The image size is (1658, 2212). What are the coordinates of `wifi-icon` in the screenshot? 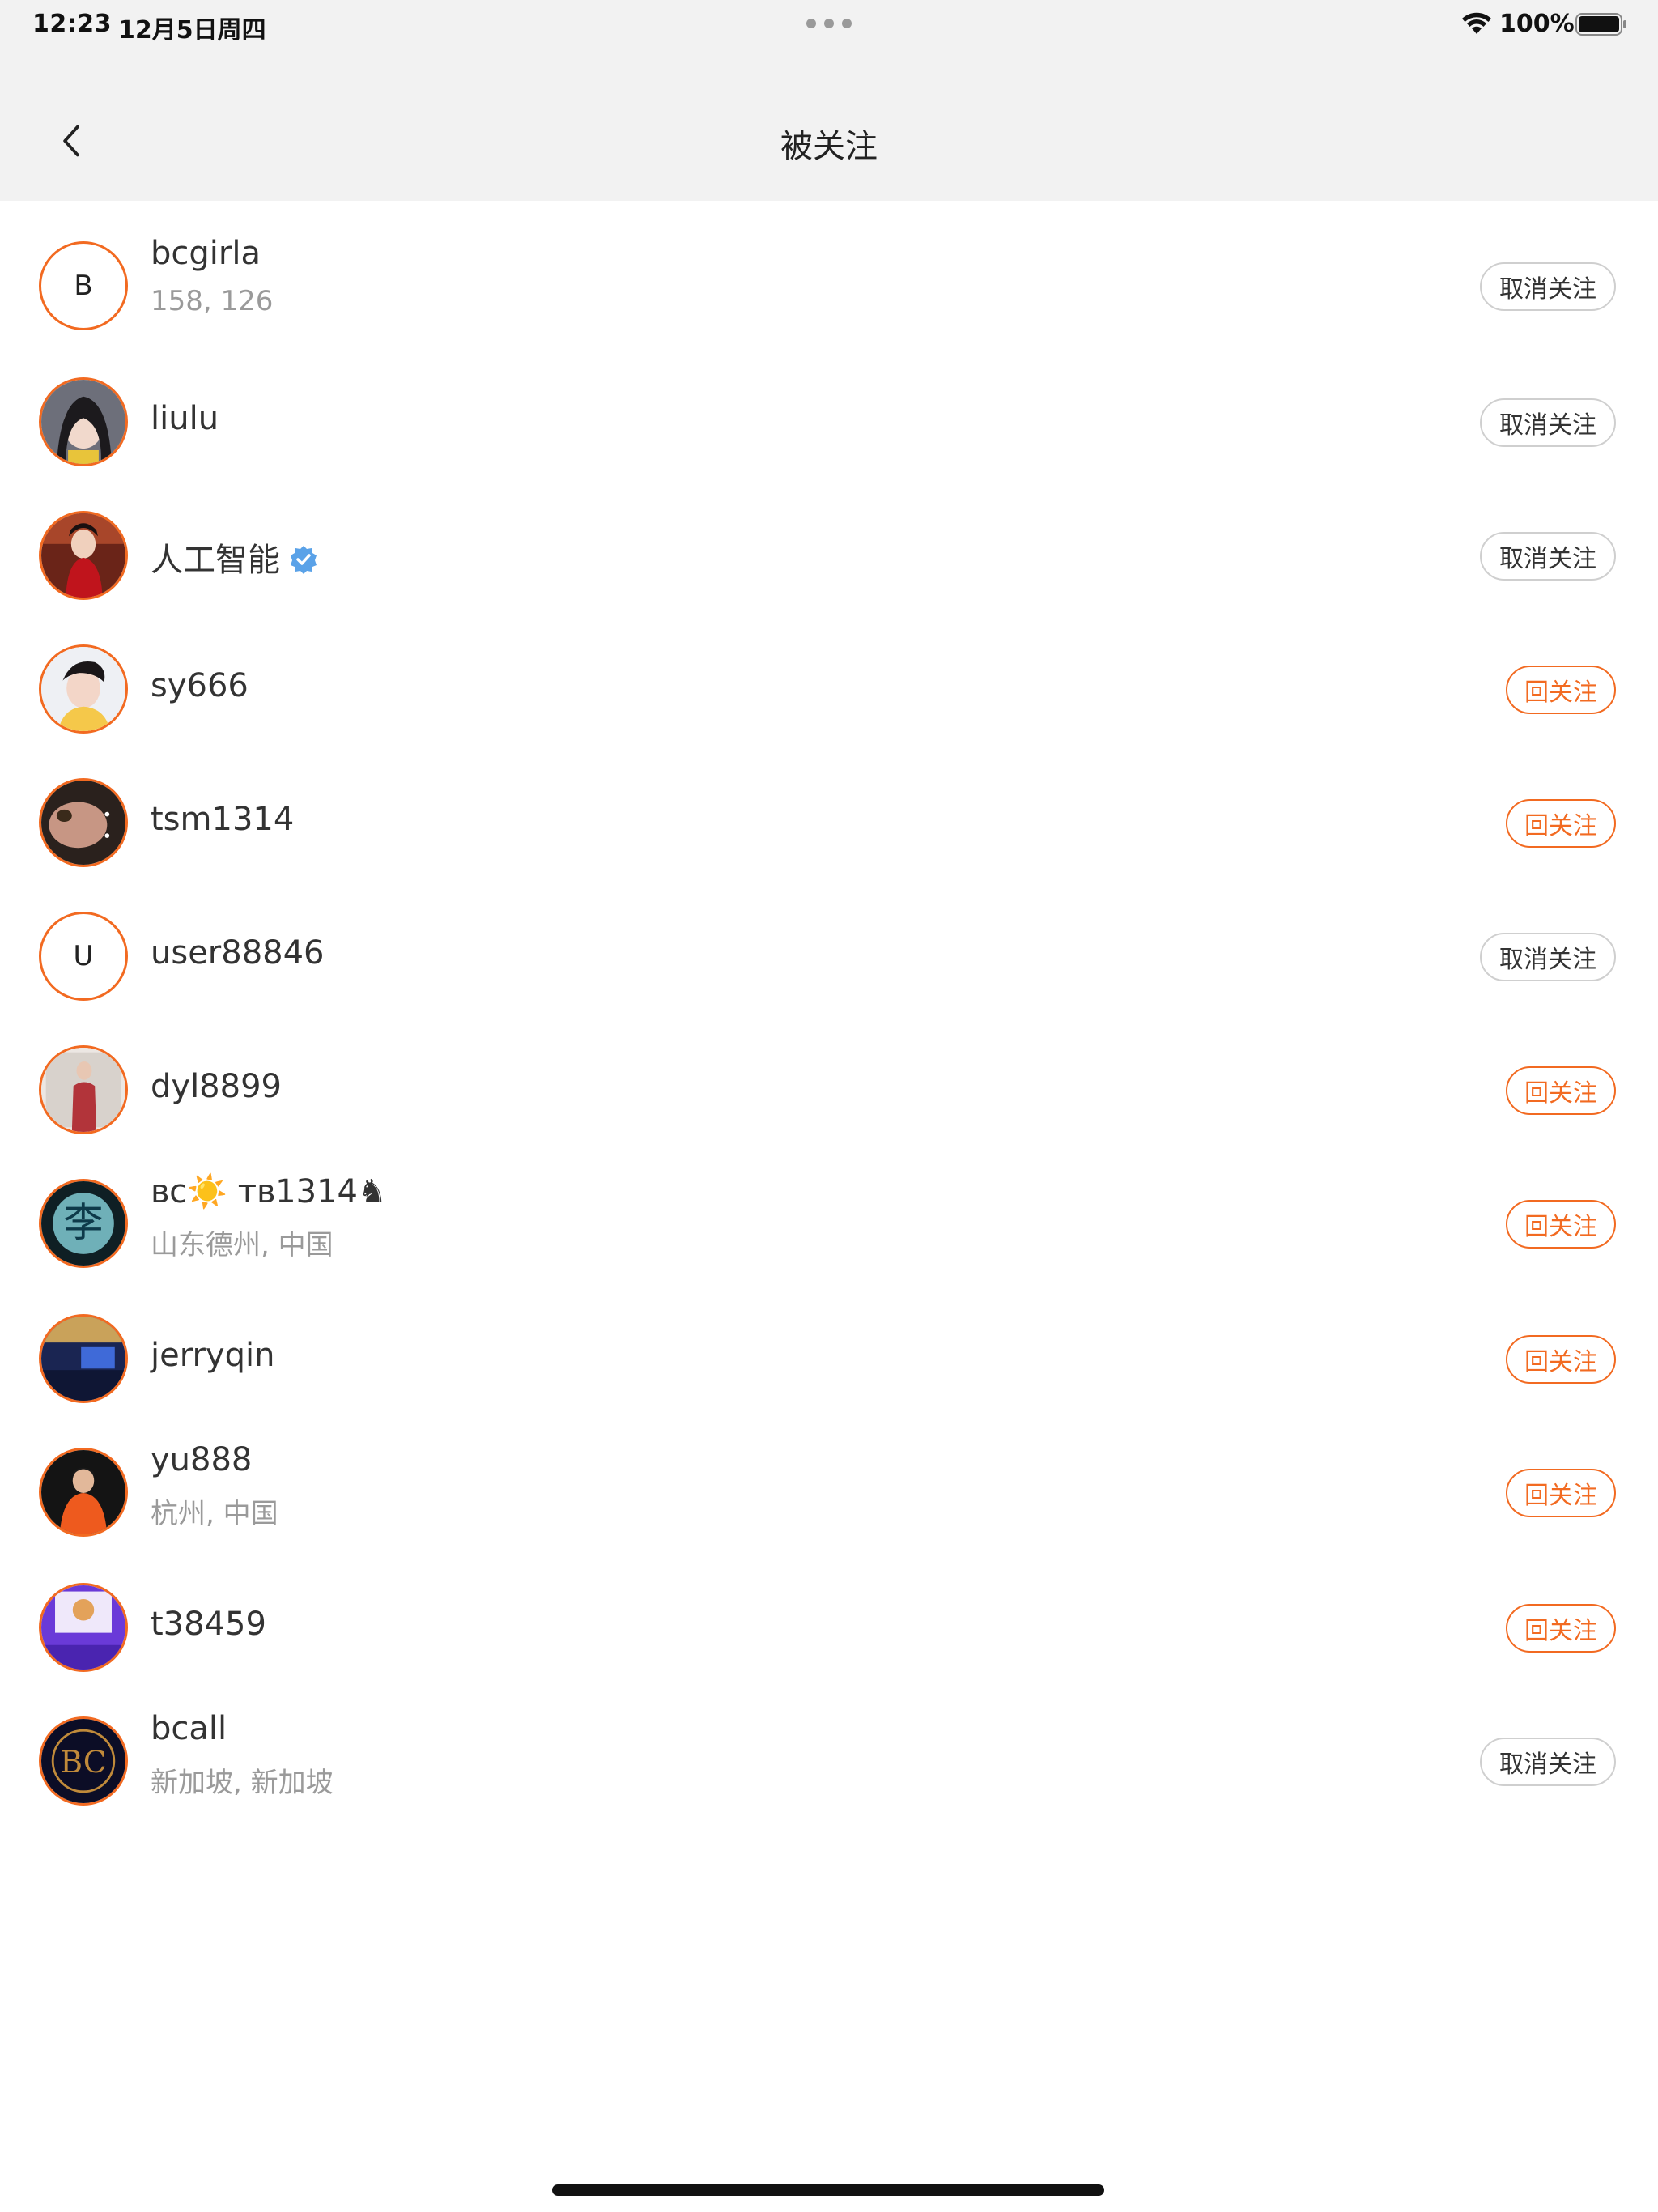 It's located at (1476, 23).